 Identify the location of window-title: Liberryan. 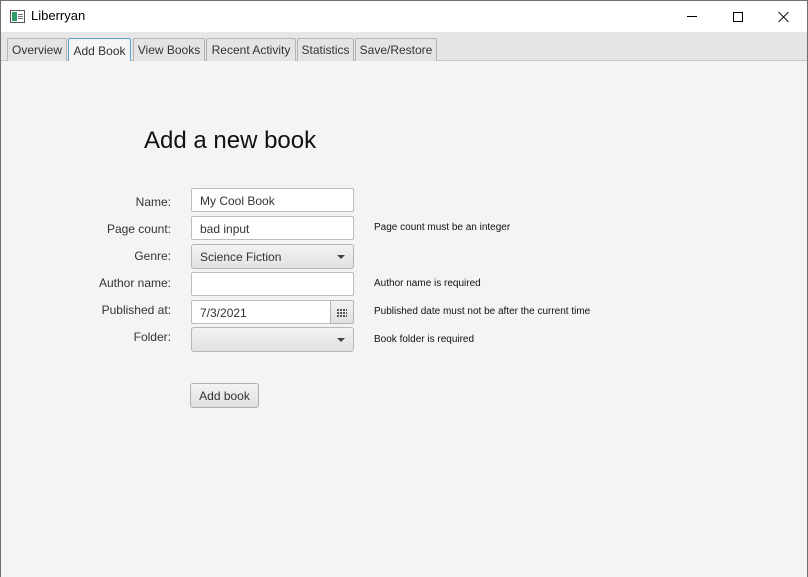
(58, 15).